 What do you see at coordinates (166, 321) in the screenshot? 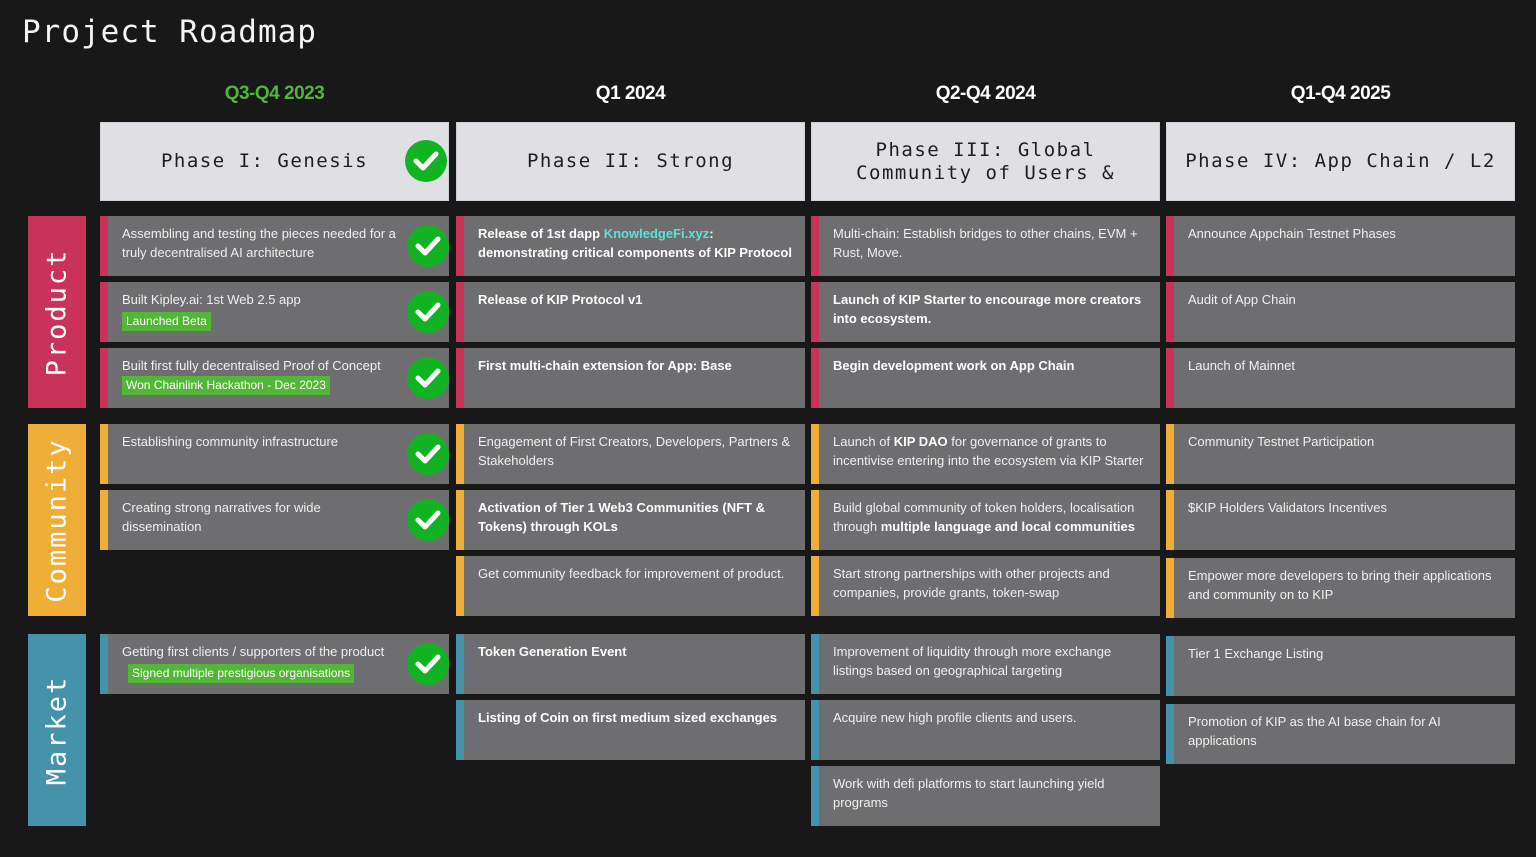
I see `achievement-tag: Launched Beta` at bounding box center [166, 321].